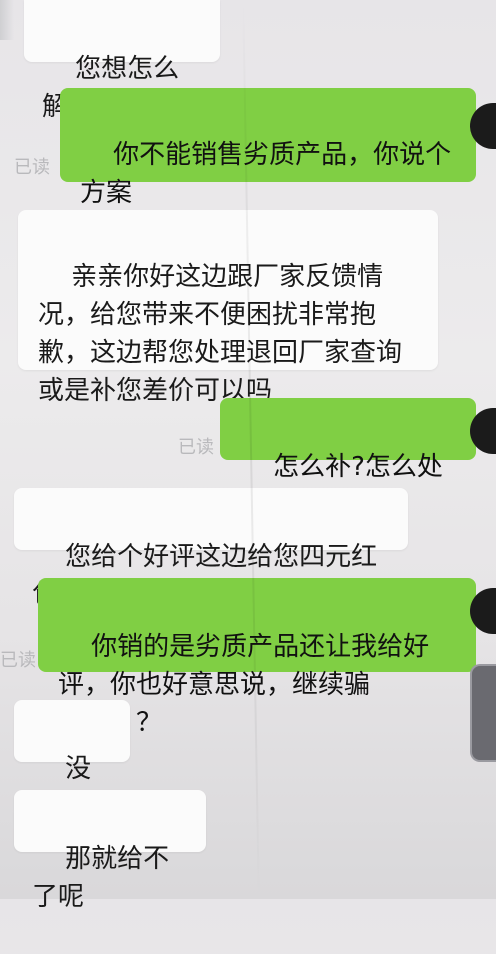 The width and height of the screenshot is (496, 954). What do you see at coordinates (348, 459) in the screenshot?
I see `message-outgoing-4: 怎么补?怎么处理?` at bounding box center [348, 459].